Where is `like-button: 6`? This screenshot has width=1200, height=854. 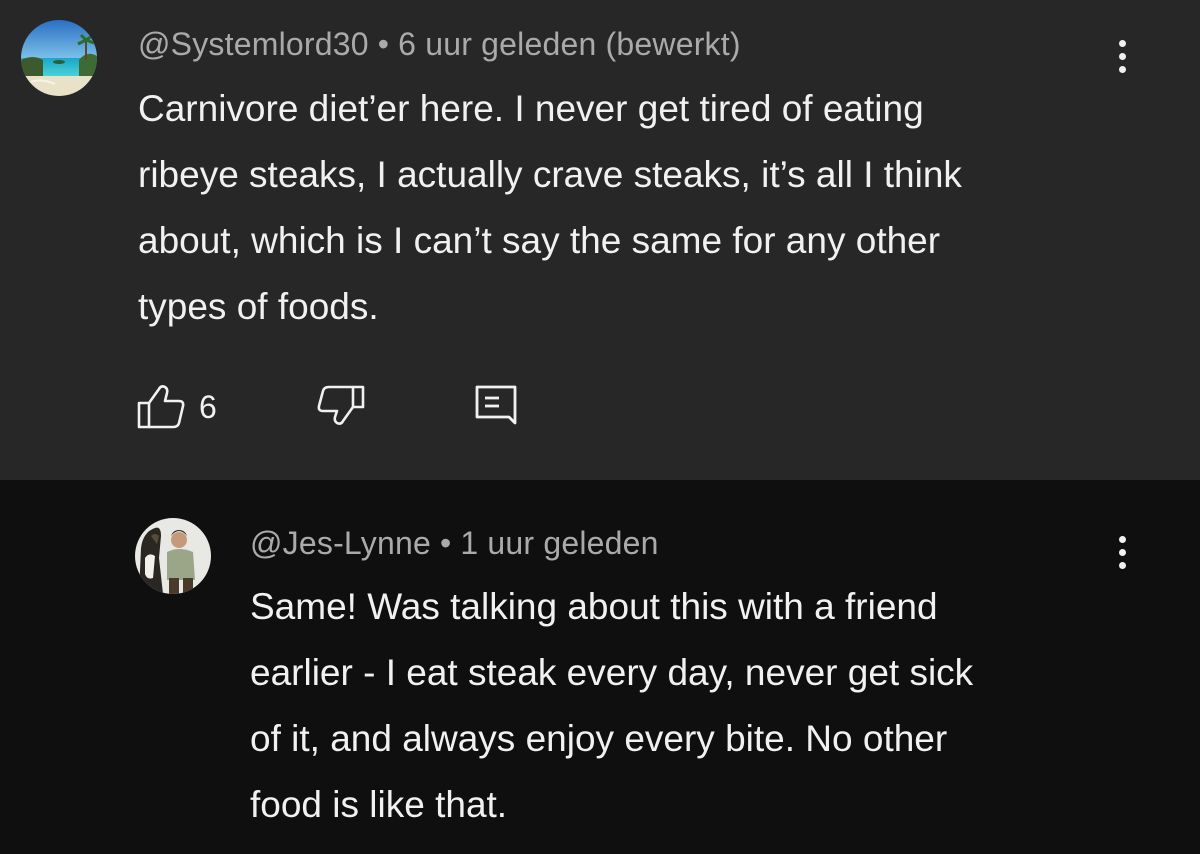
like-button: 6 is located at coordinates (177, 406).